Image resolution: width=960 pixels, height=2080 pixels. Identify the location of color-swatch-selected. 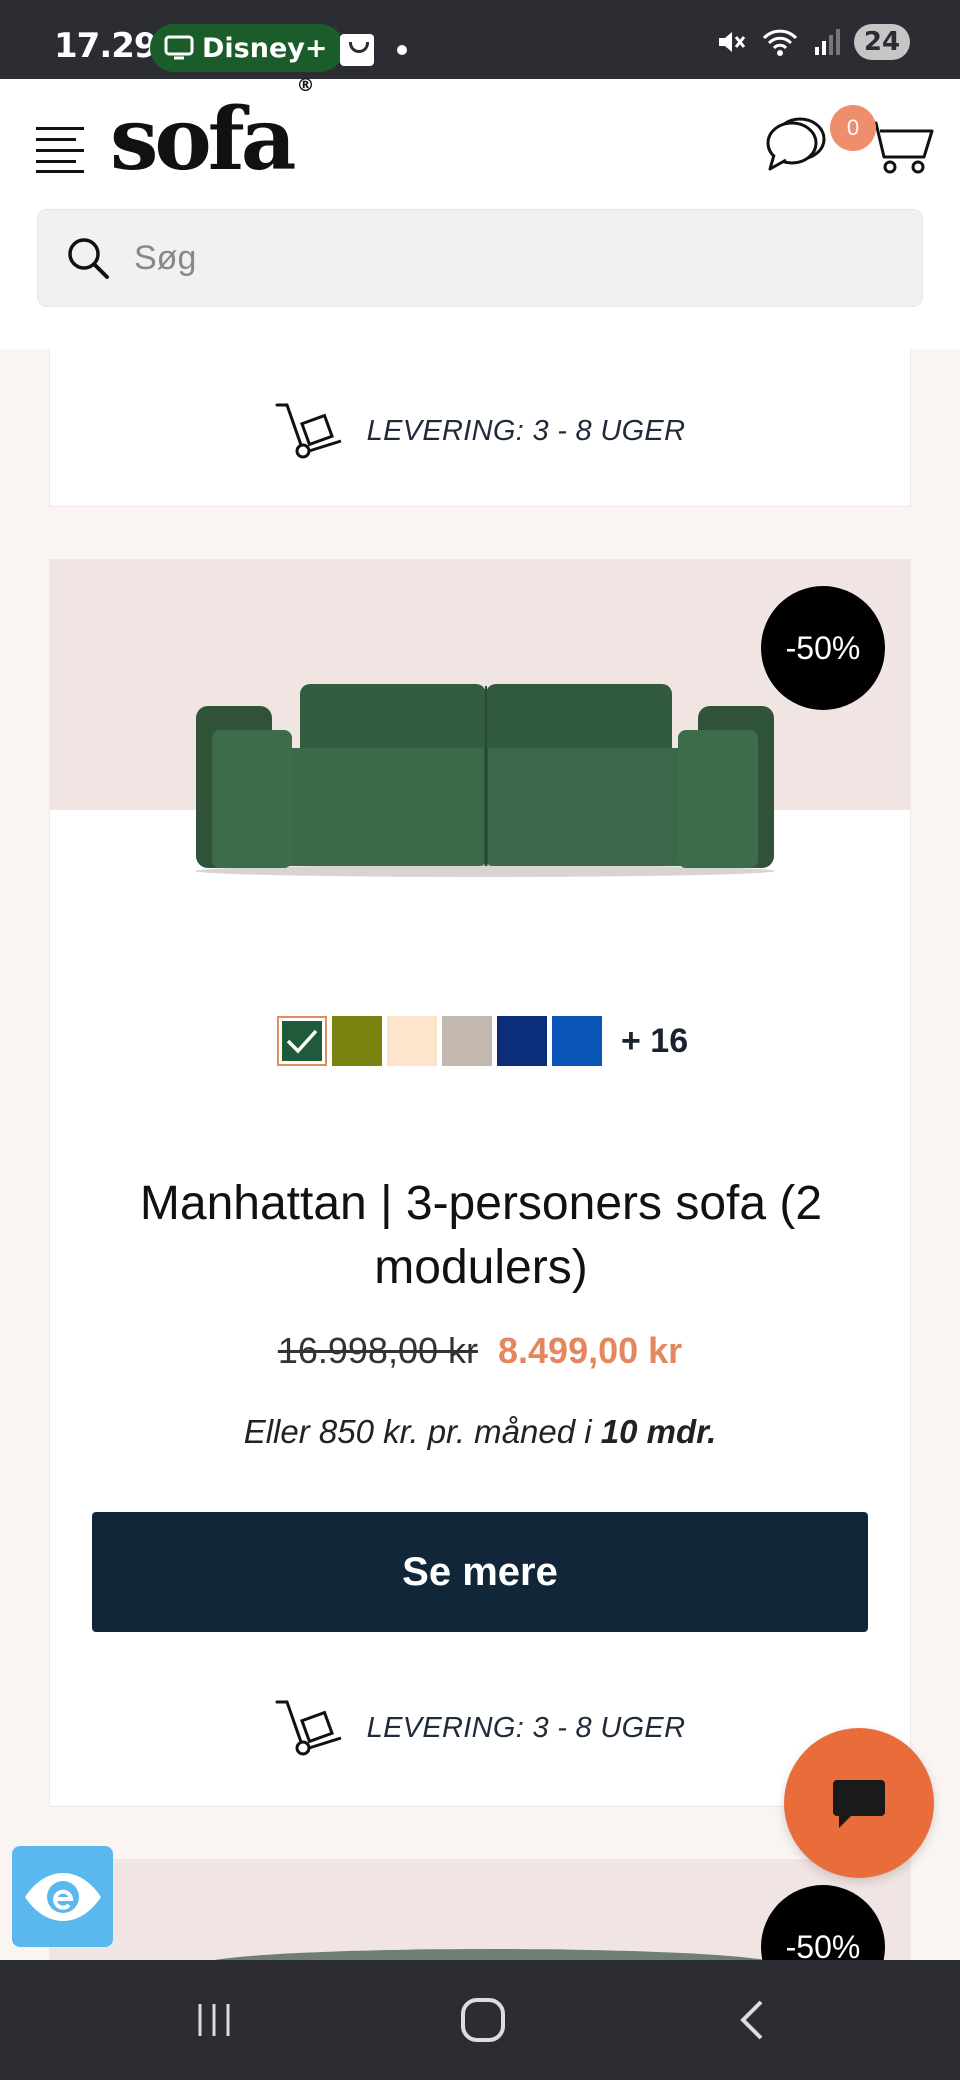
(302, 1041).